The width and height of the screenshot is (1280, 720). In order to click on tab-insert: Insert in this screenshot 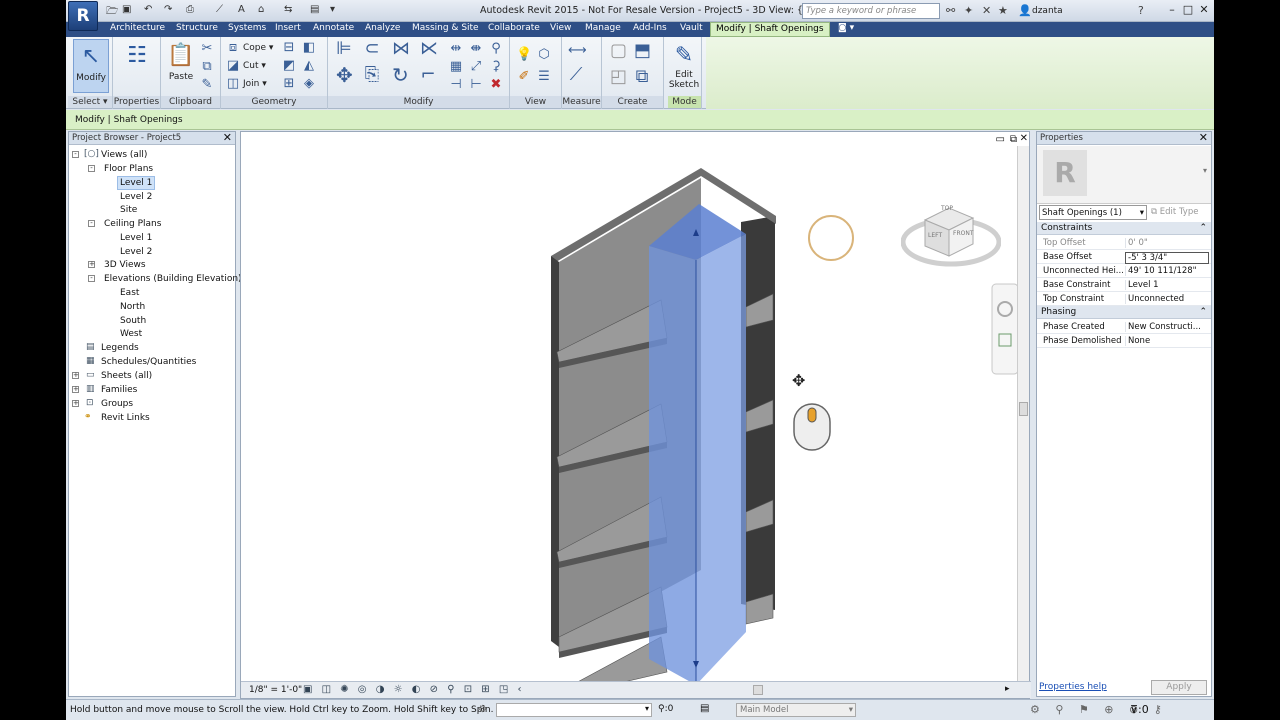, I will do `click(288, 28)`.